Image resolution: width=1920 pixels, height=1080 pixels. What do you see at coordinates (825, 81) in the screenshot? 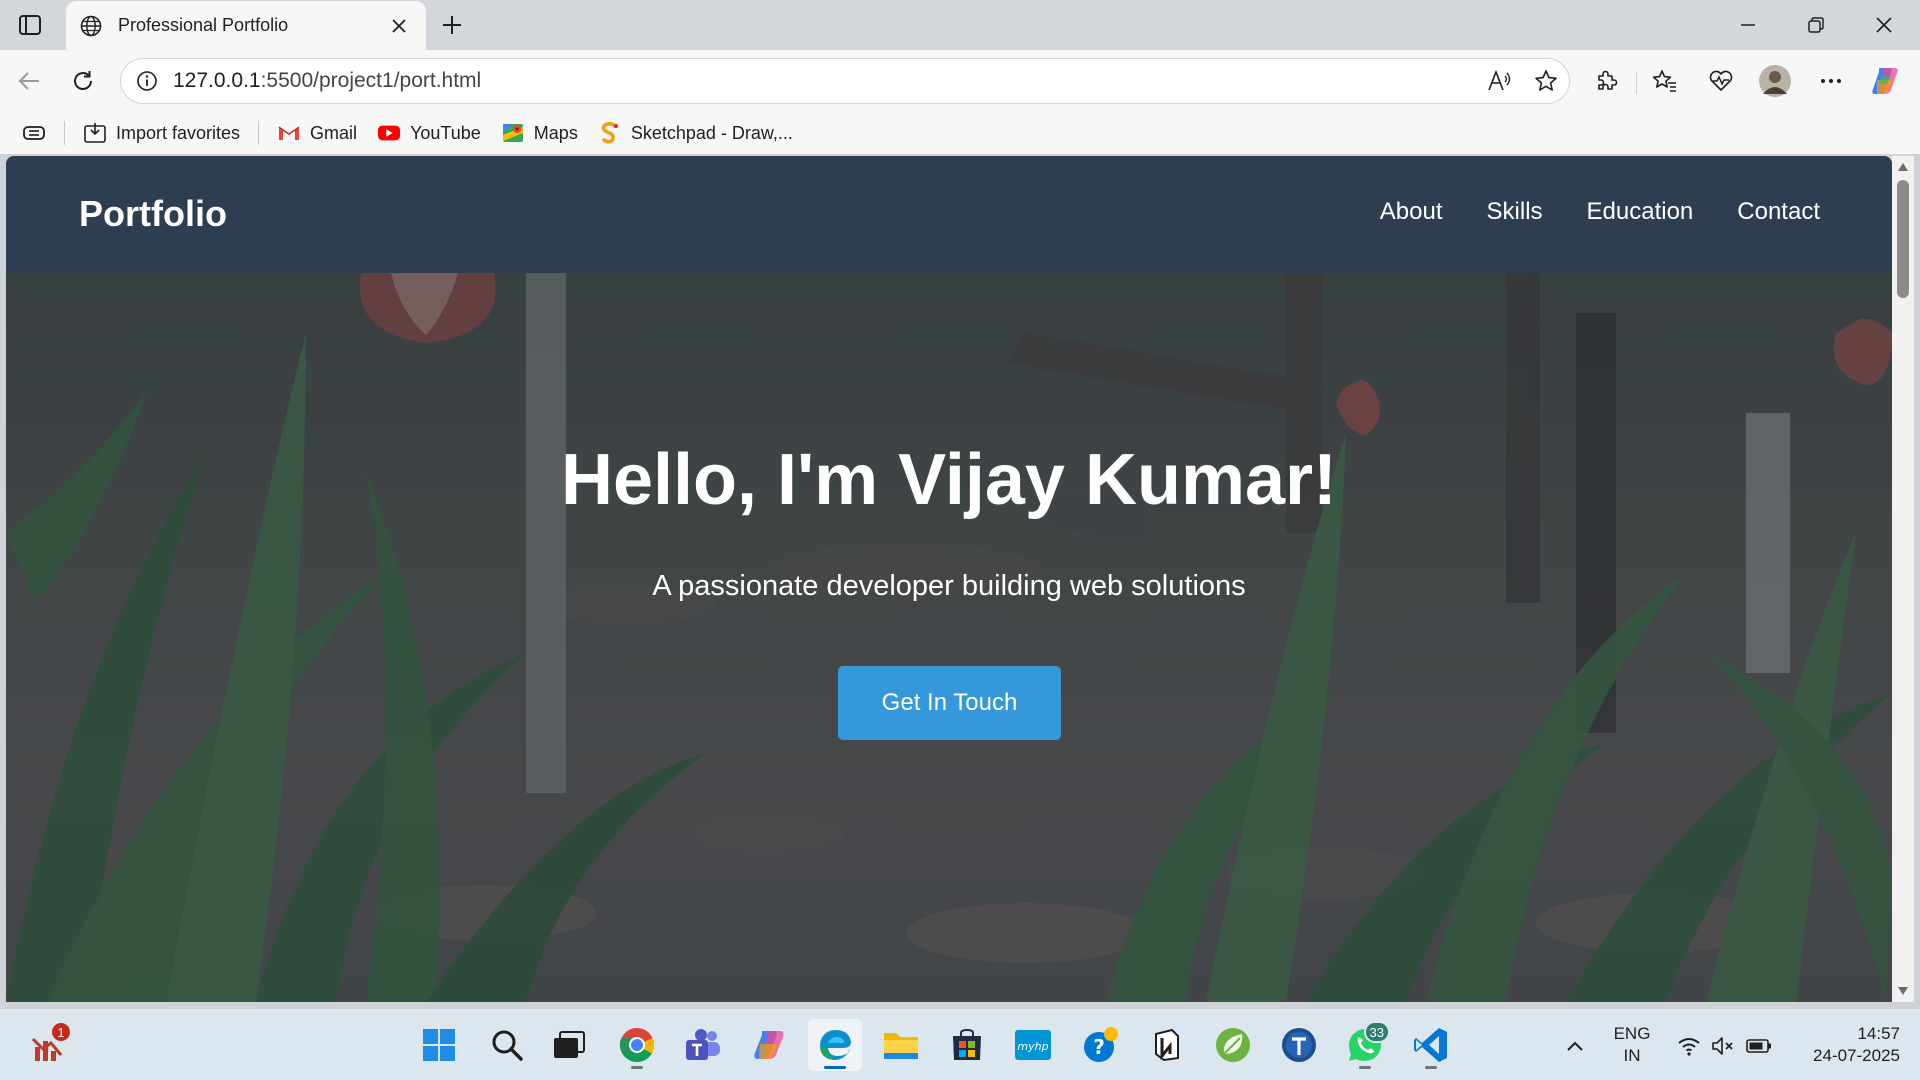
I see `url-text: 127.0.0.1:5500/project1/port.html` at bounding box center [825, 81].